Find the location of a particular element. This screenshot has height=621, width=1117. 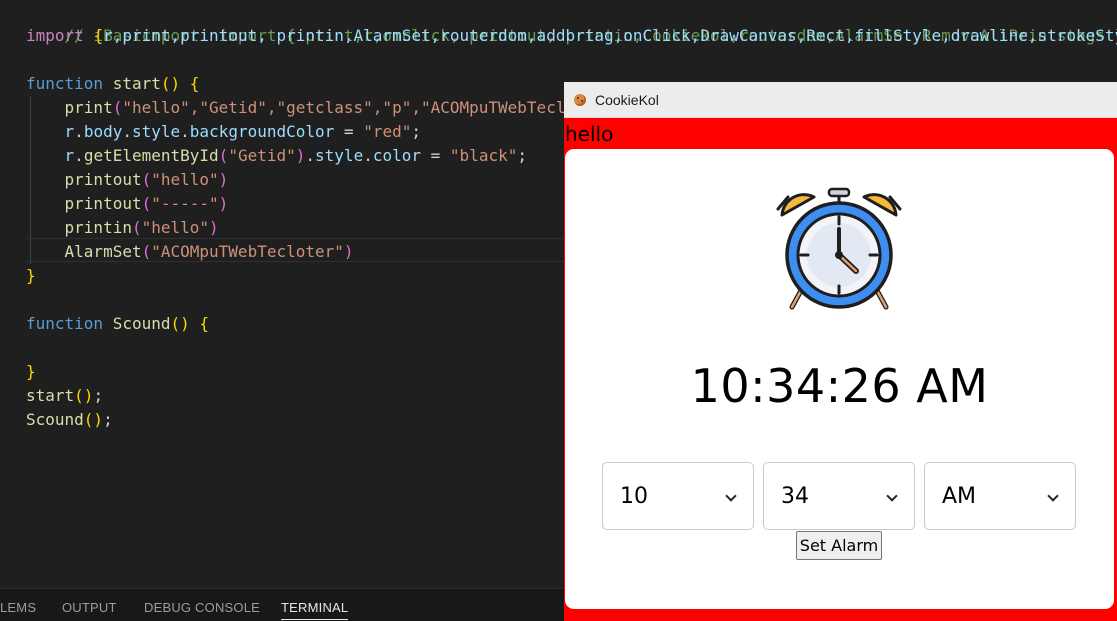

code-line-14: function Scound() { is located at coordinates (117, 324).